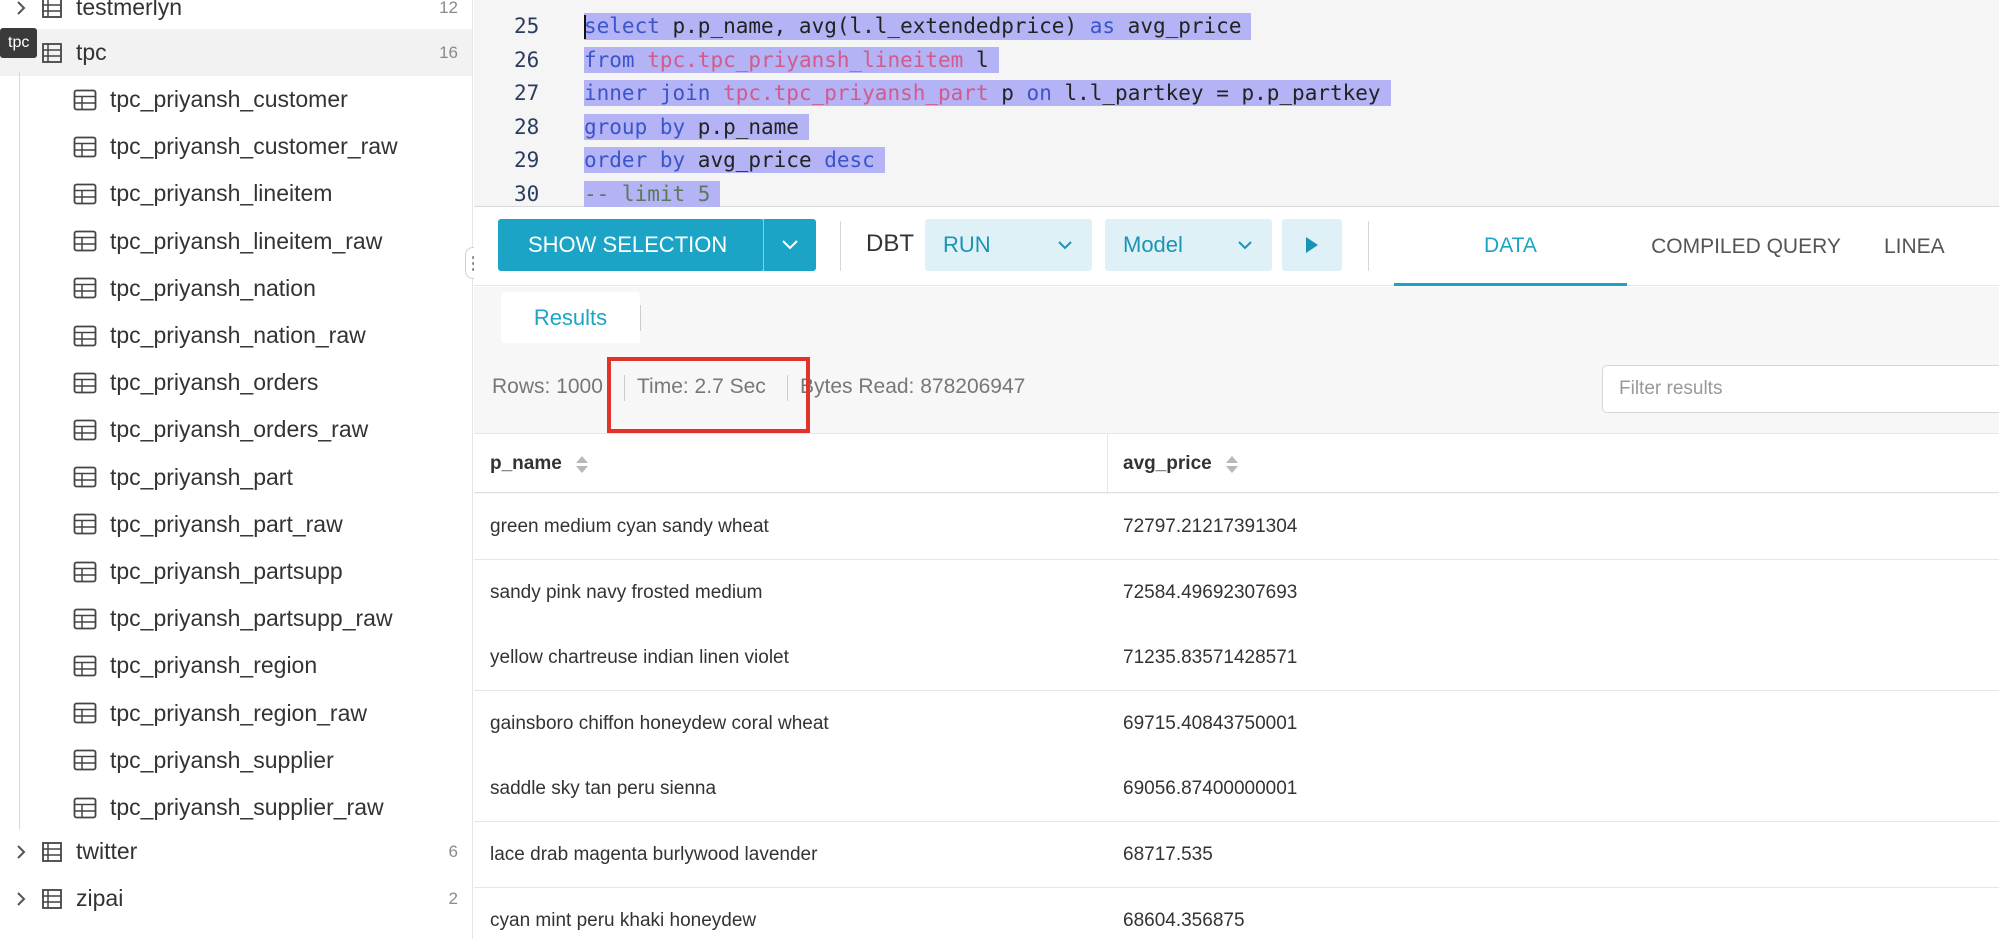  What do you see at coordinates (734, 160) in the screenshot?
I see `selected-code: order by avg_price desc` at bounding box center [734, 160].